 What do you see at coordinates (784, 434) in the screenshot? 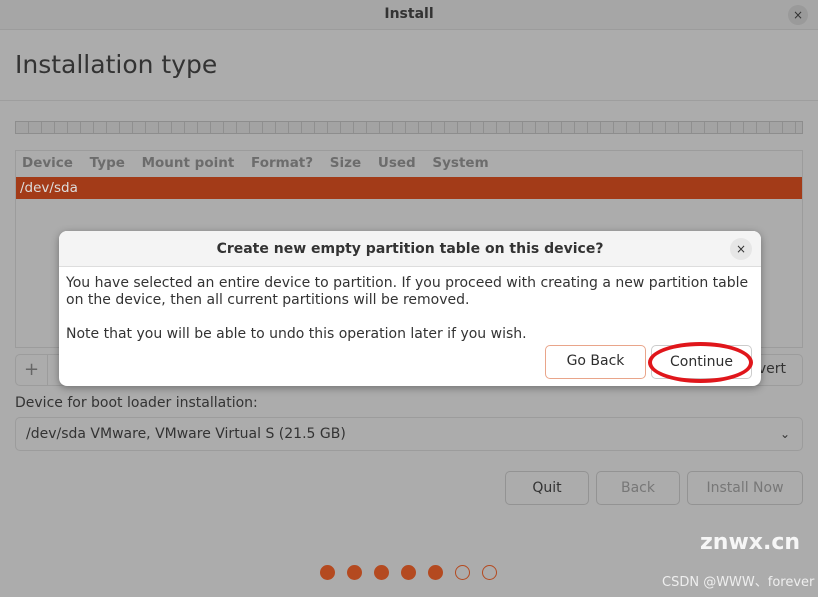
I see `chevron-down-icon: ⌄` at bounding box center [784, 434].